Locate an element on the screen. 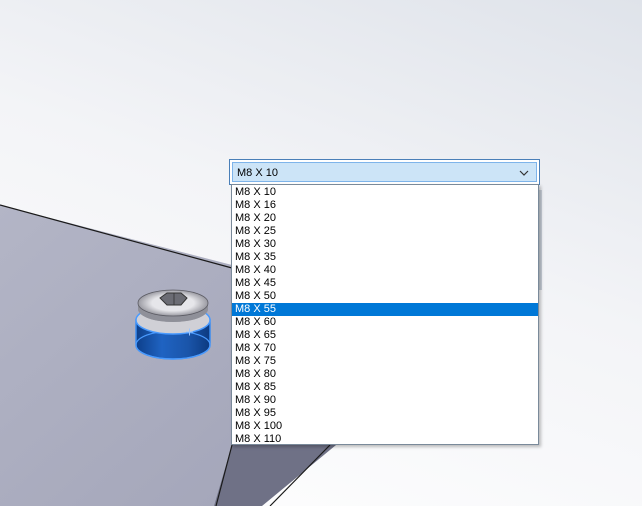 The image size is (642, 506). list-item: M8 X 75 is located at coordinates (385, 361).